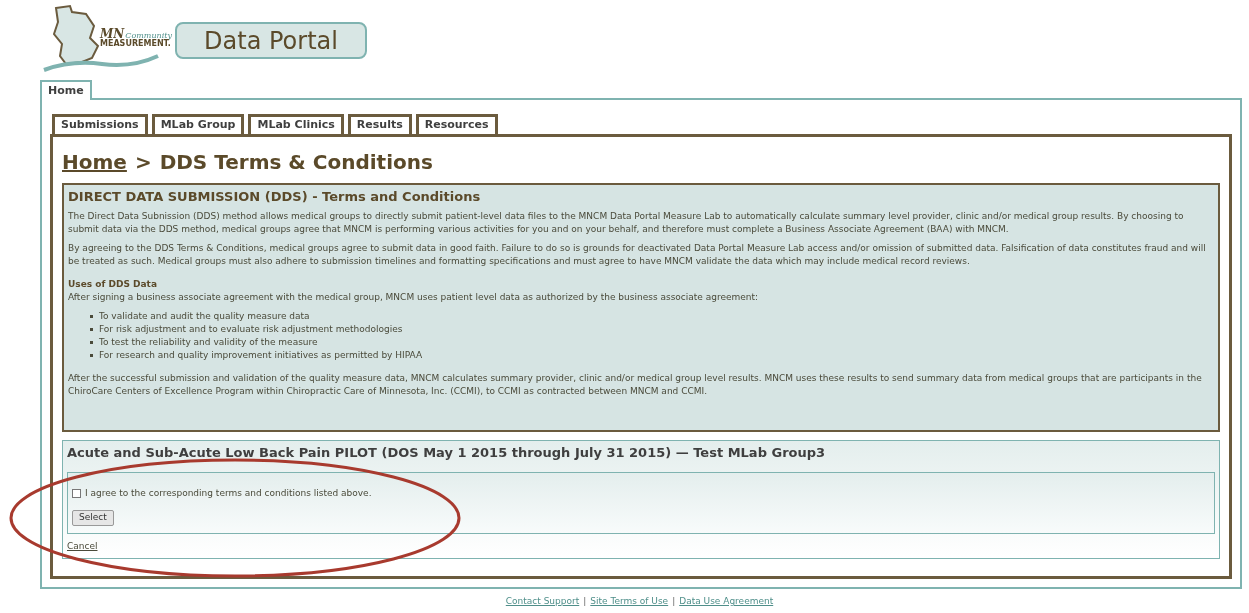 This screenshot has width=1249, height=613. I want to click on checkbox-label: I agree to the corresponding terms and conditions listed above., so click(228, 493).